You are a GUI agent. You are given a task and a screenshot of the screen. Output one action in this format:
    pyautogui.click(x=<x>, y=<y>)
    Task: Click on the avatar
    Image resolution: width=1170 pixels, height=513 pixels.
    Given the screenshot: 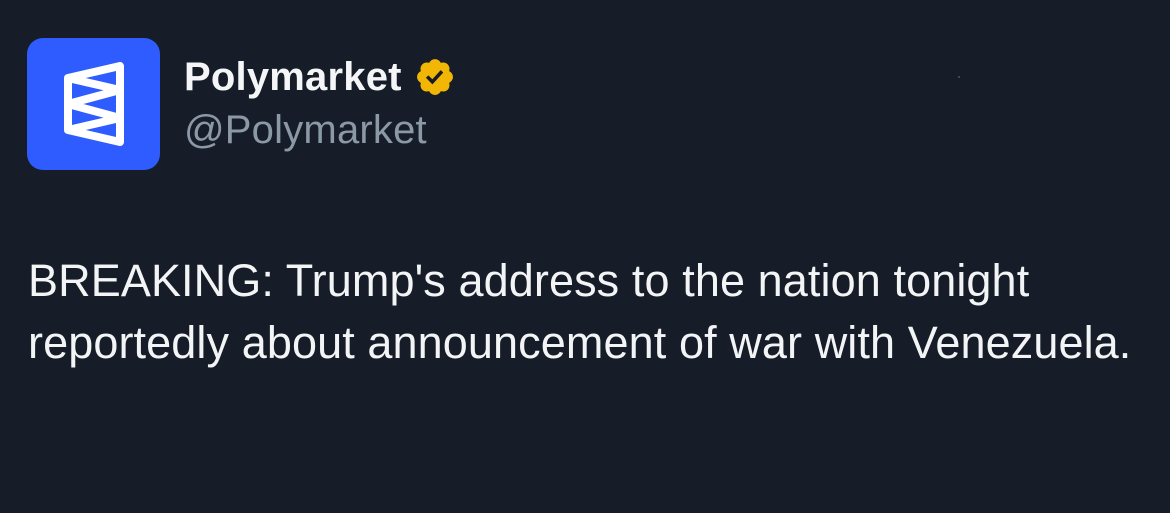 What is the action you would take?
    pyautogui.click(x=93, y=104)
    